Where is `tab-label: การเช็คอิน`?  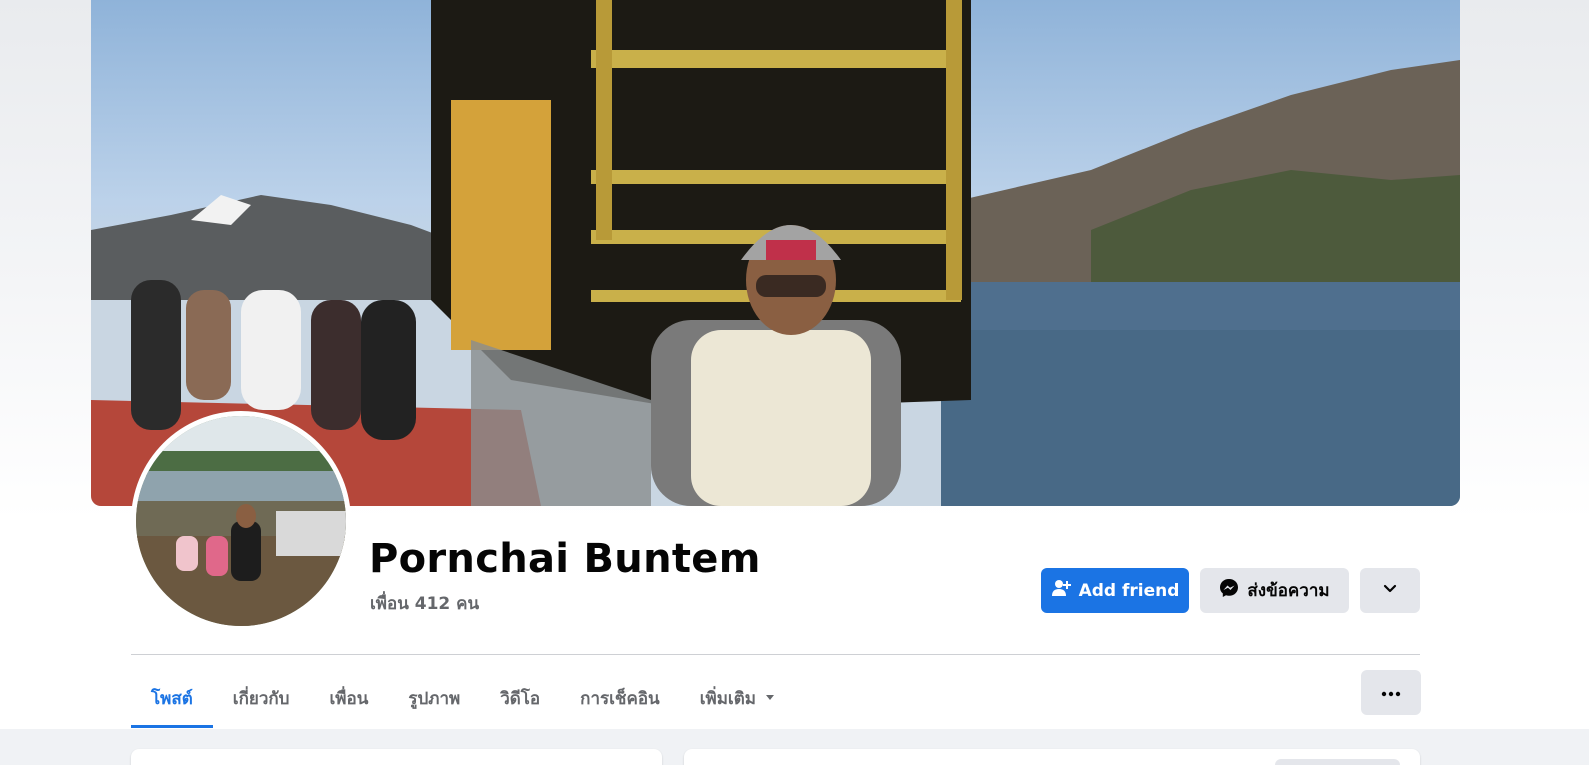
tab-label: การเช็คอิน is located at coordinates (620, 698).